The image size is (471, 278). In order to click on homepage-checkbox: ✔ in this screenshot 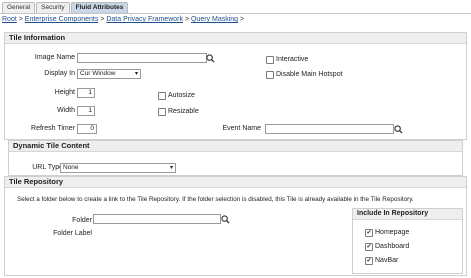, I will do `click(369, 233)`.